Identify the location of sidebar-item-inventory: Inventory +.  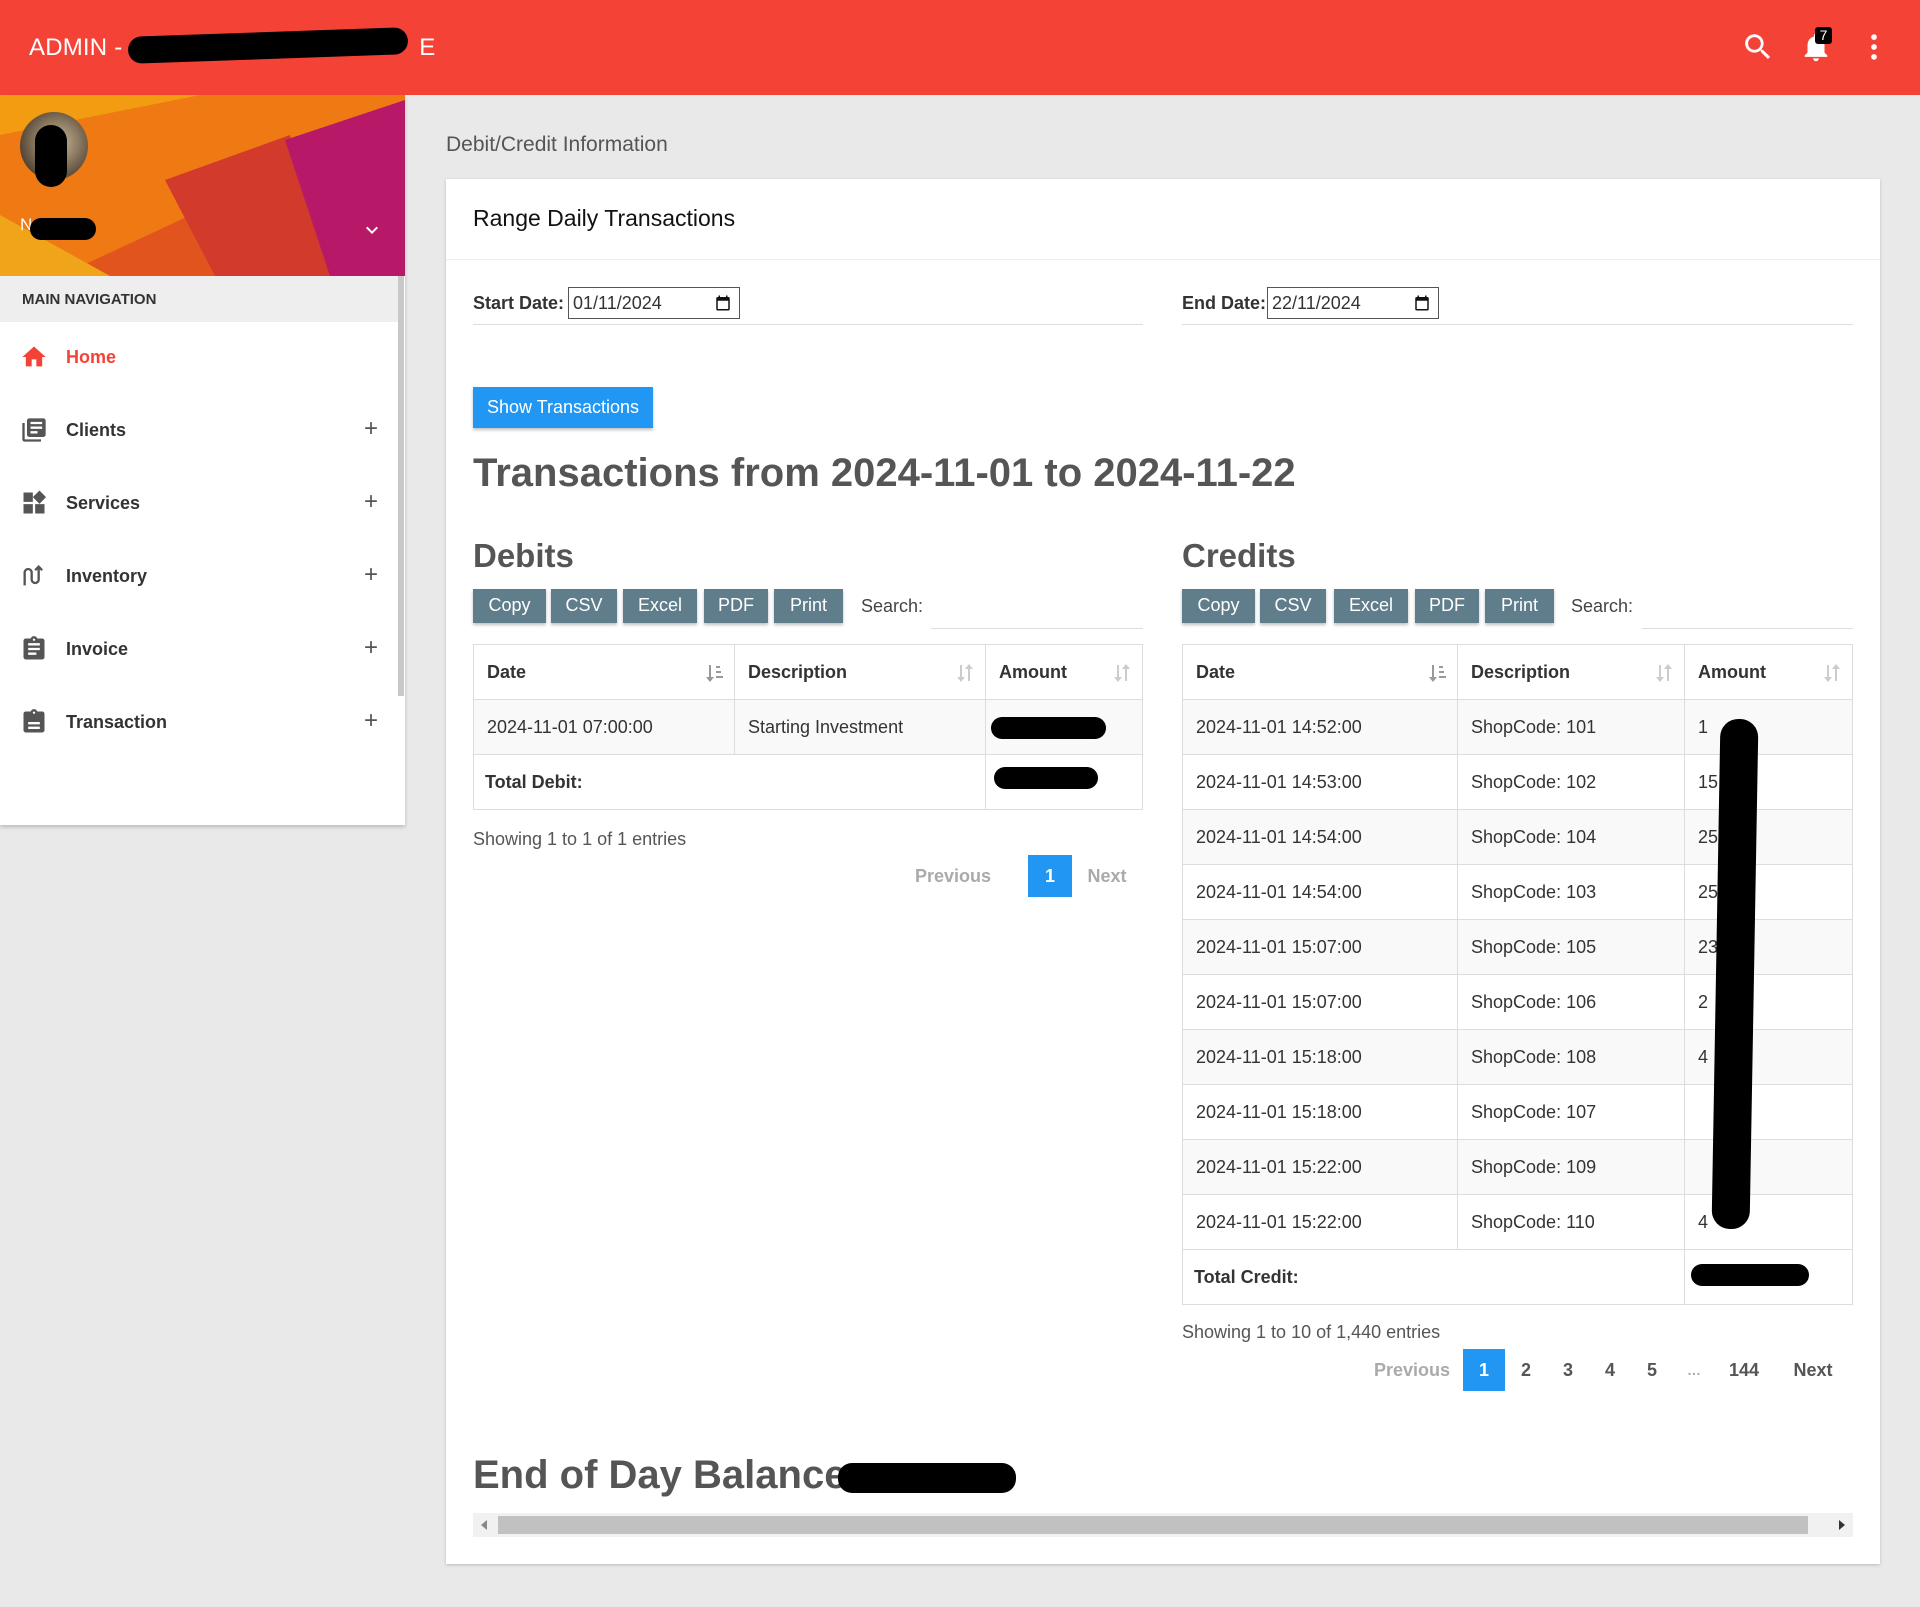
(199, 576).